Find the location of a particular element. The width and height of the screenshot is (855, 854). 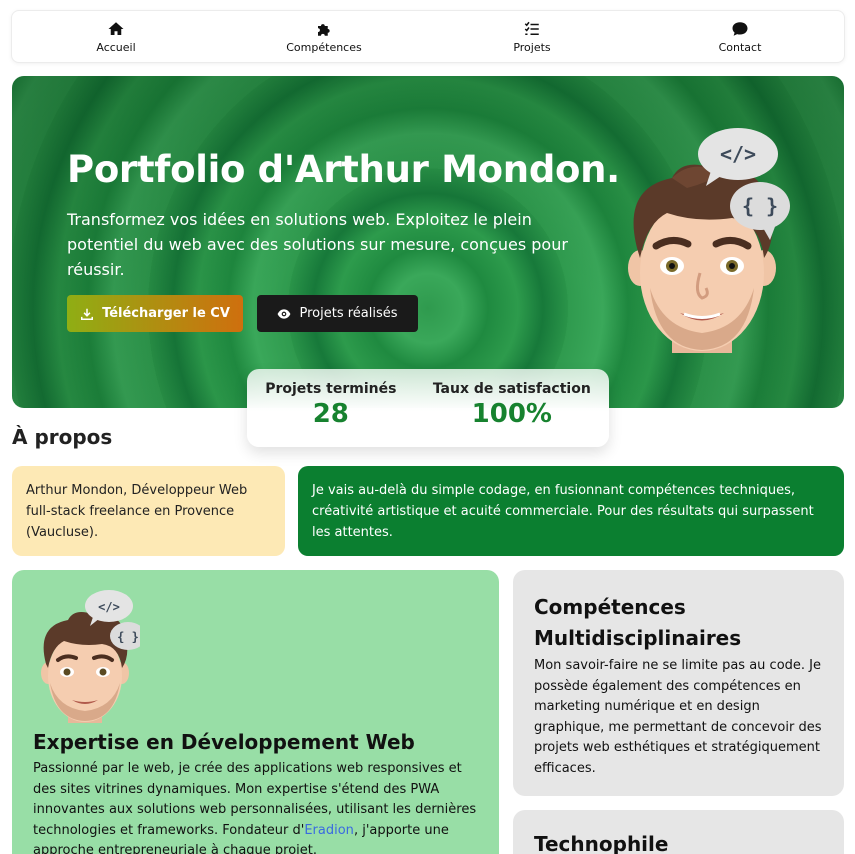

top-nav: Accueil Compétences Projets Contact is located at coordinates (428, 36).